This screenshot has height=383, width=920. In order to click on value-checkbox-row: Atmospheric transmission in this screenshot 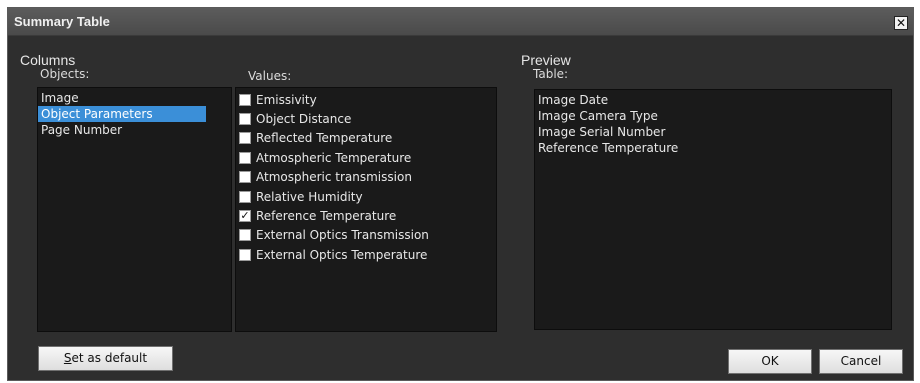, I will do `click(366, 177)`.